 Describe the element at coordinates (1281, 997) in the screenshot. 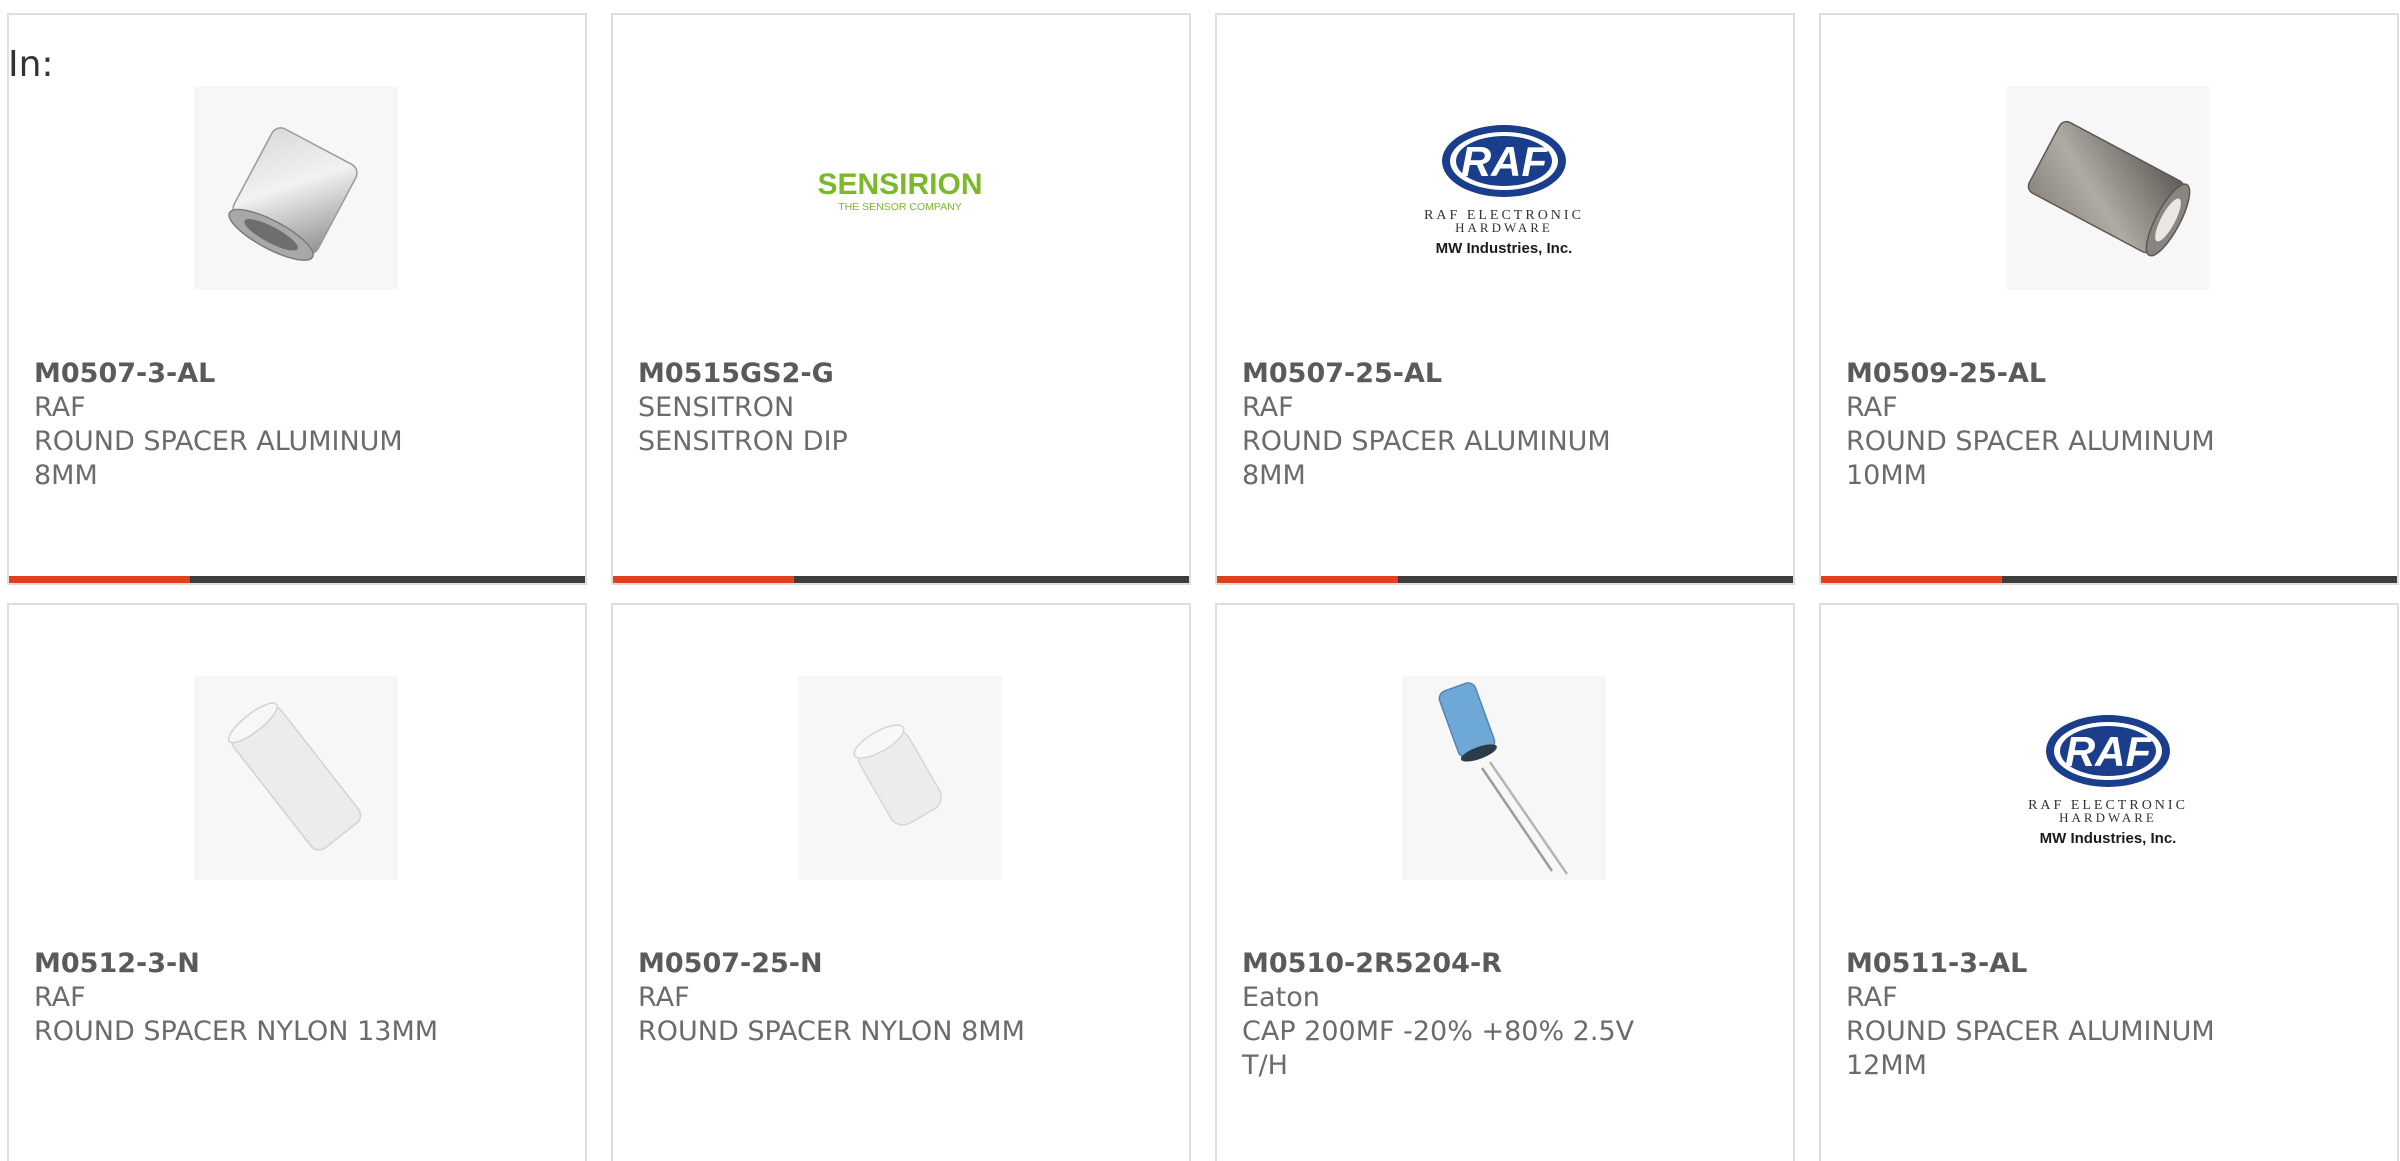

I see `manufacturer: Eaton` at that location.